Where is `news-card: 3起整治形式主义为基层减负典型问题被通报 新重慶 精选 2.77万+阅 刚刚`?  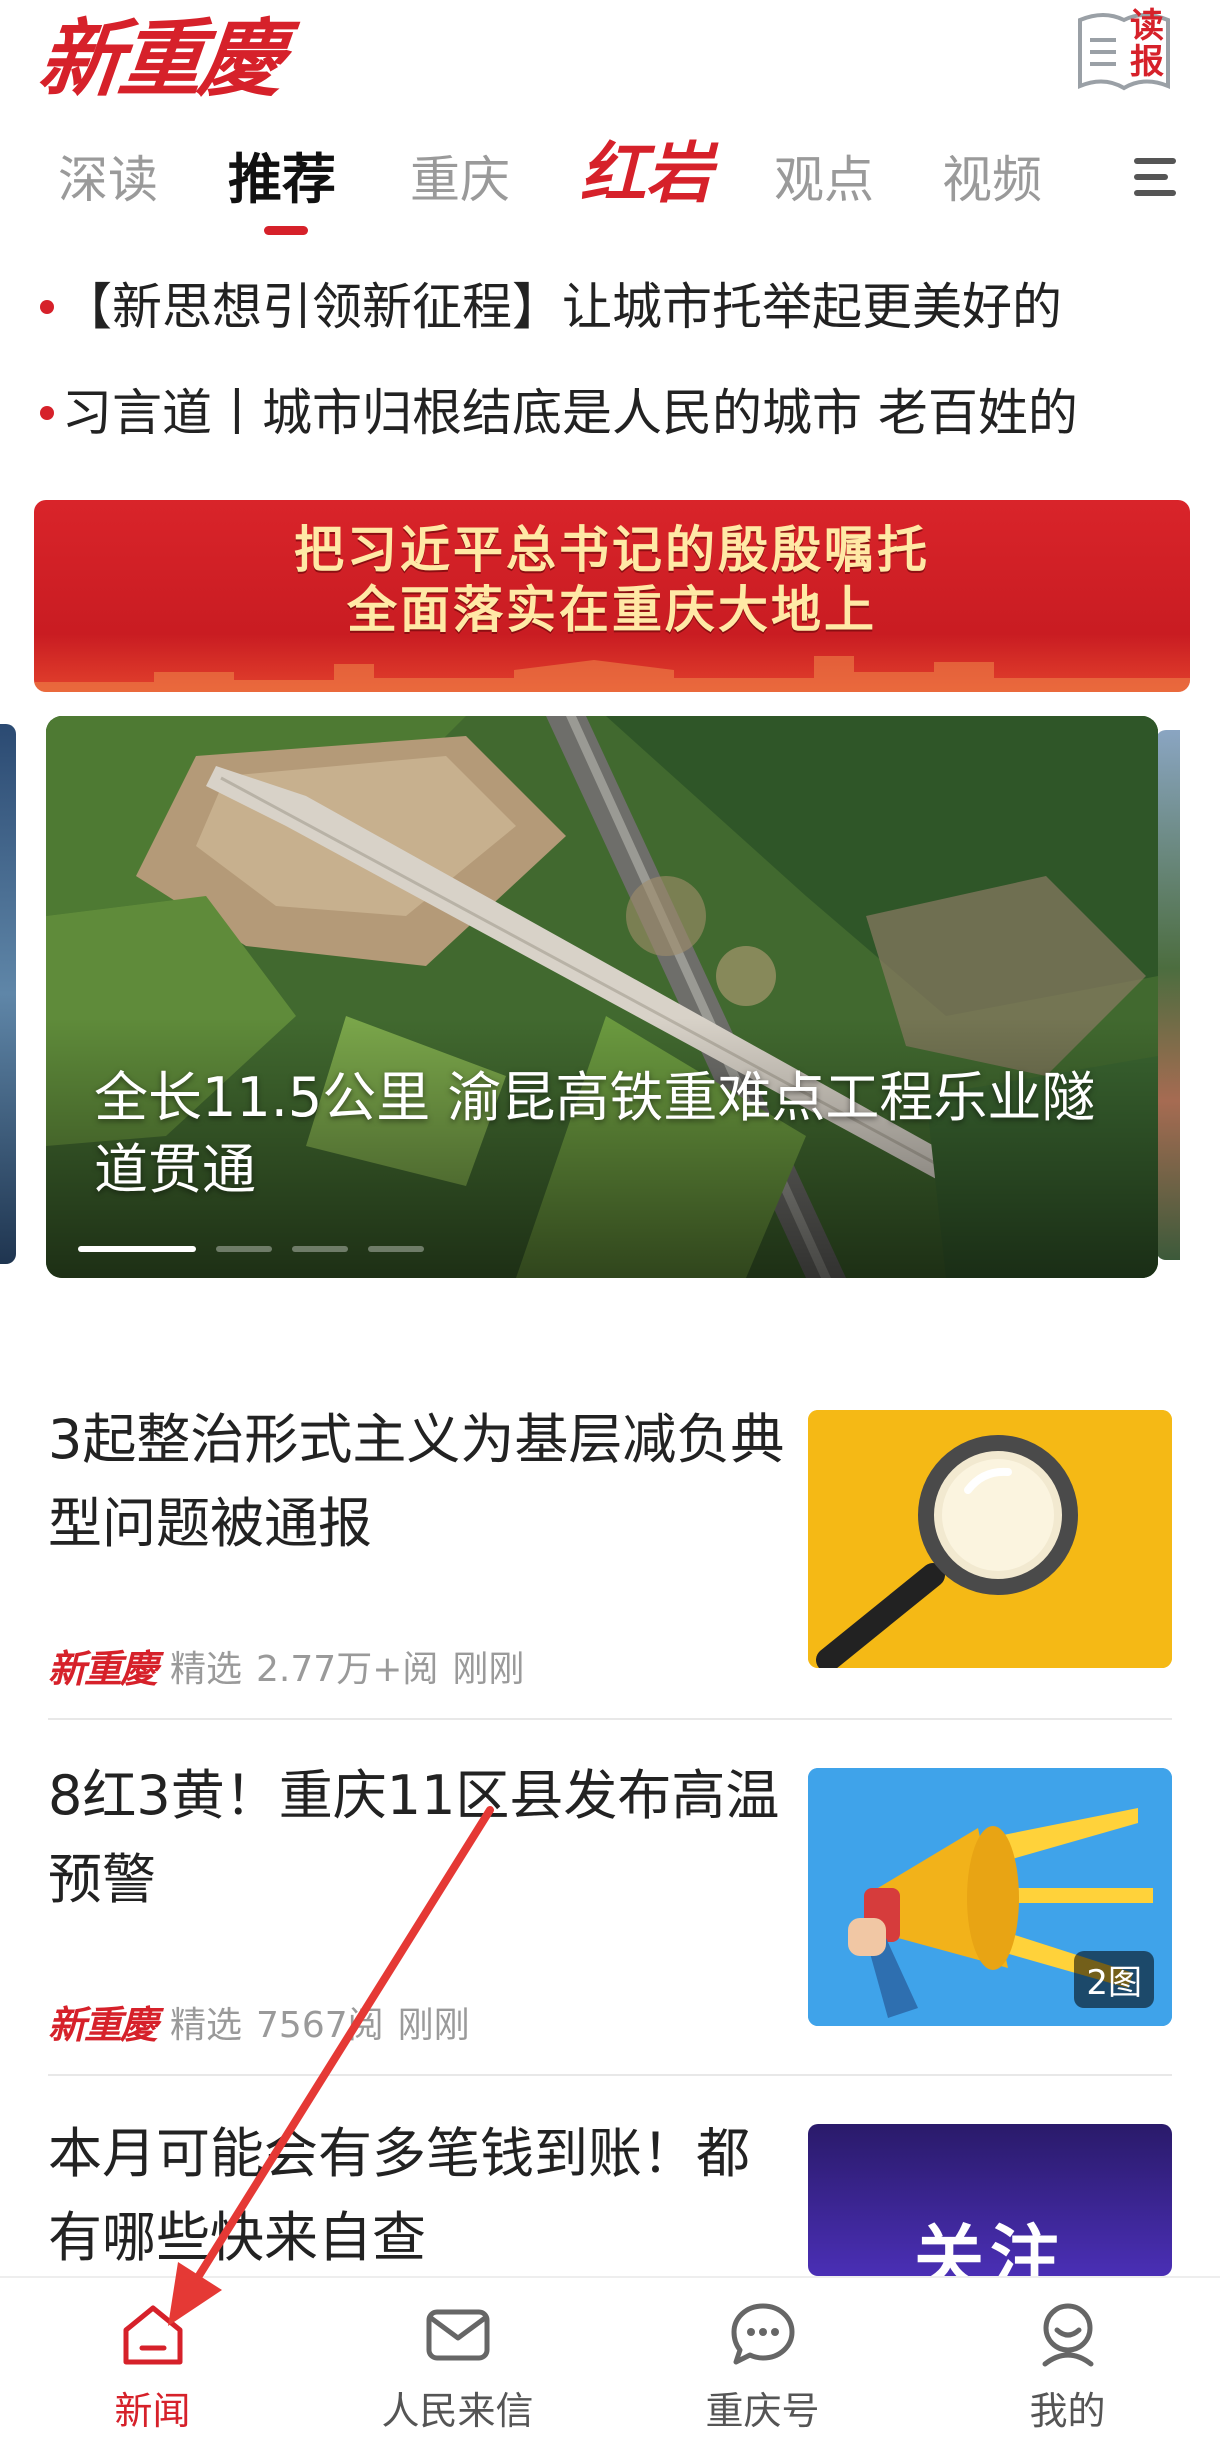
news-card: 3起整治形式主义为基层减负典型问题被通报 新重慶 精选 2.77万+阅 刚刚 is located at coordinates (610, 1548).